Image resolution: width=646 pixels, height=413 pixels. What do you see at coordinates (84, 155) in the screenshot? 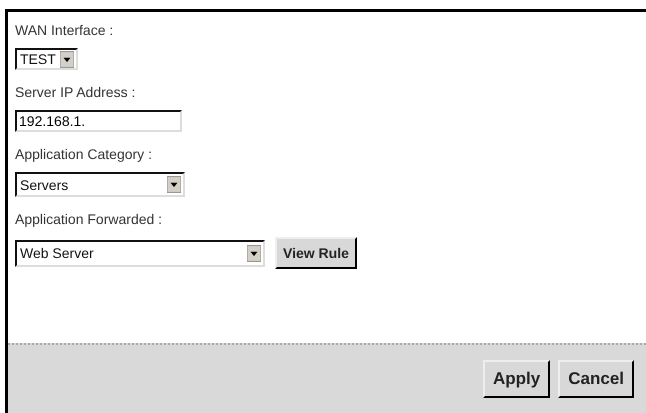
I see `field-label: Application Category :` at bounding box center [84, 155].